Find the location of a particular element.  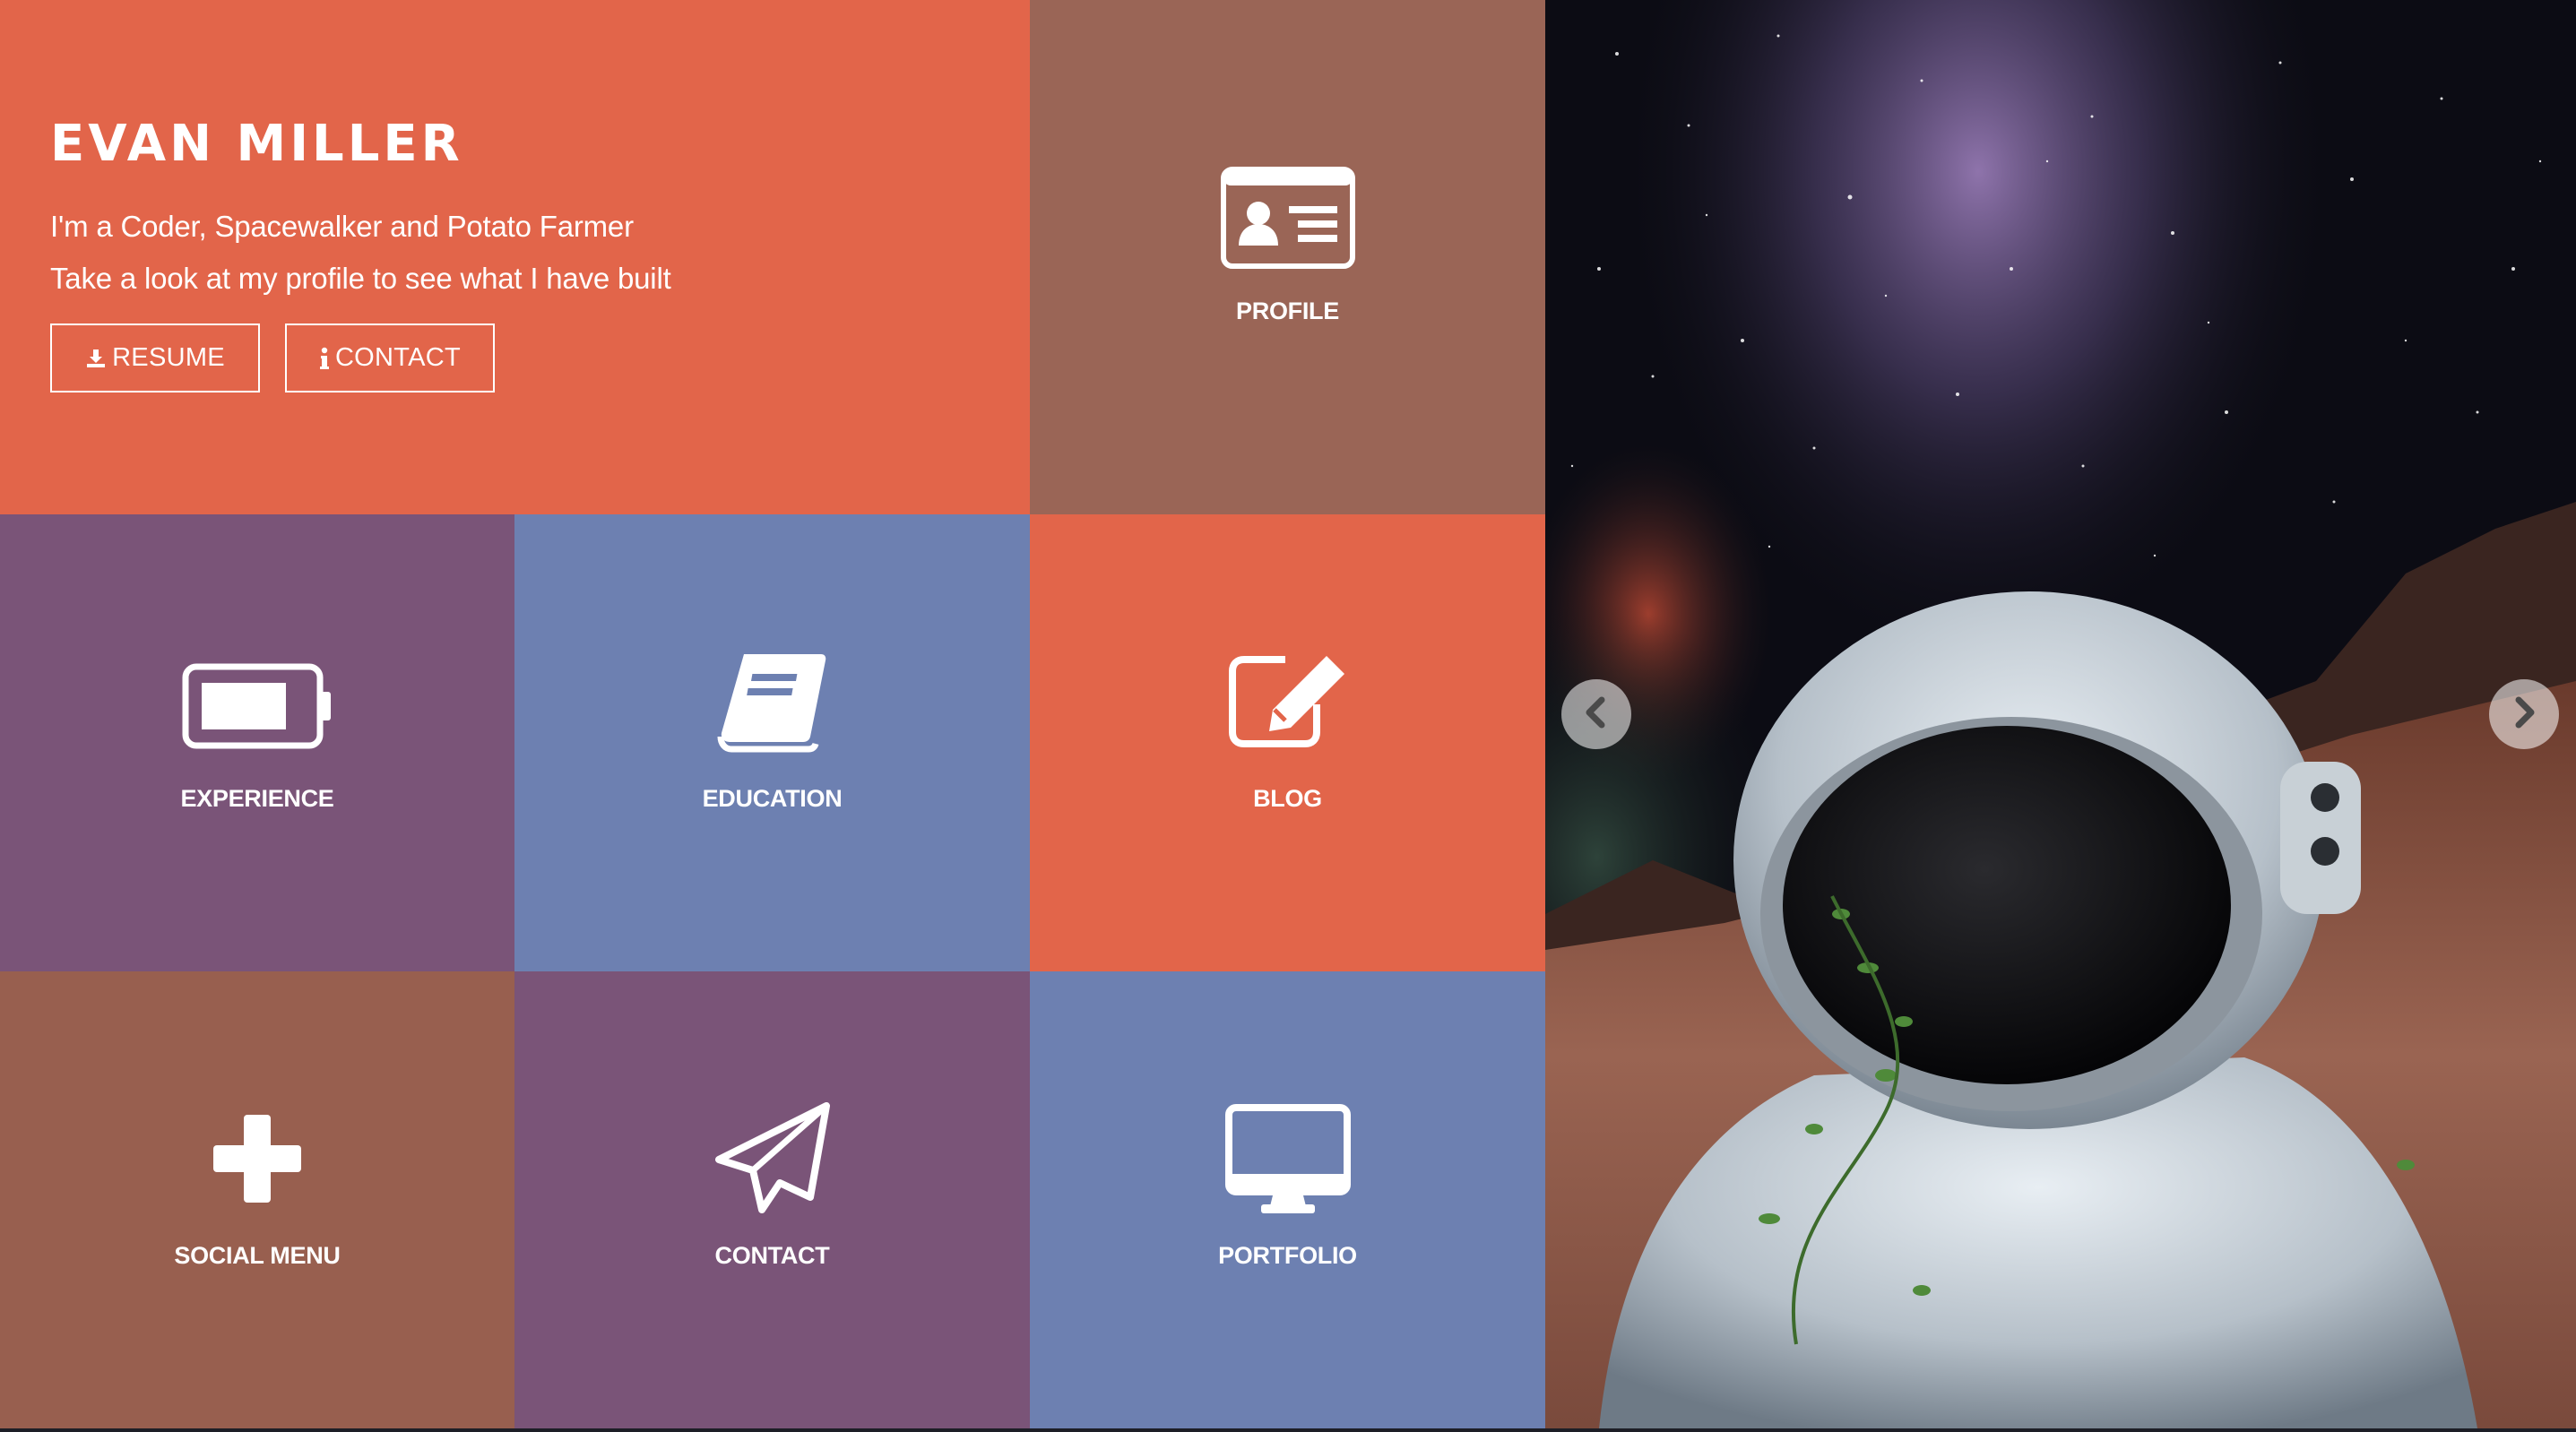

tile-education-label: EDUCATION is located at coordinates (772, 798).